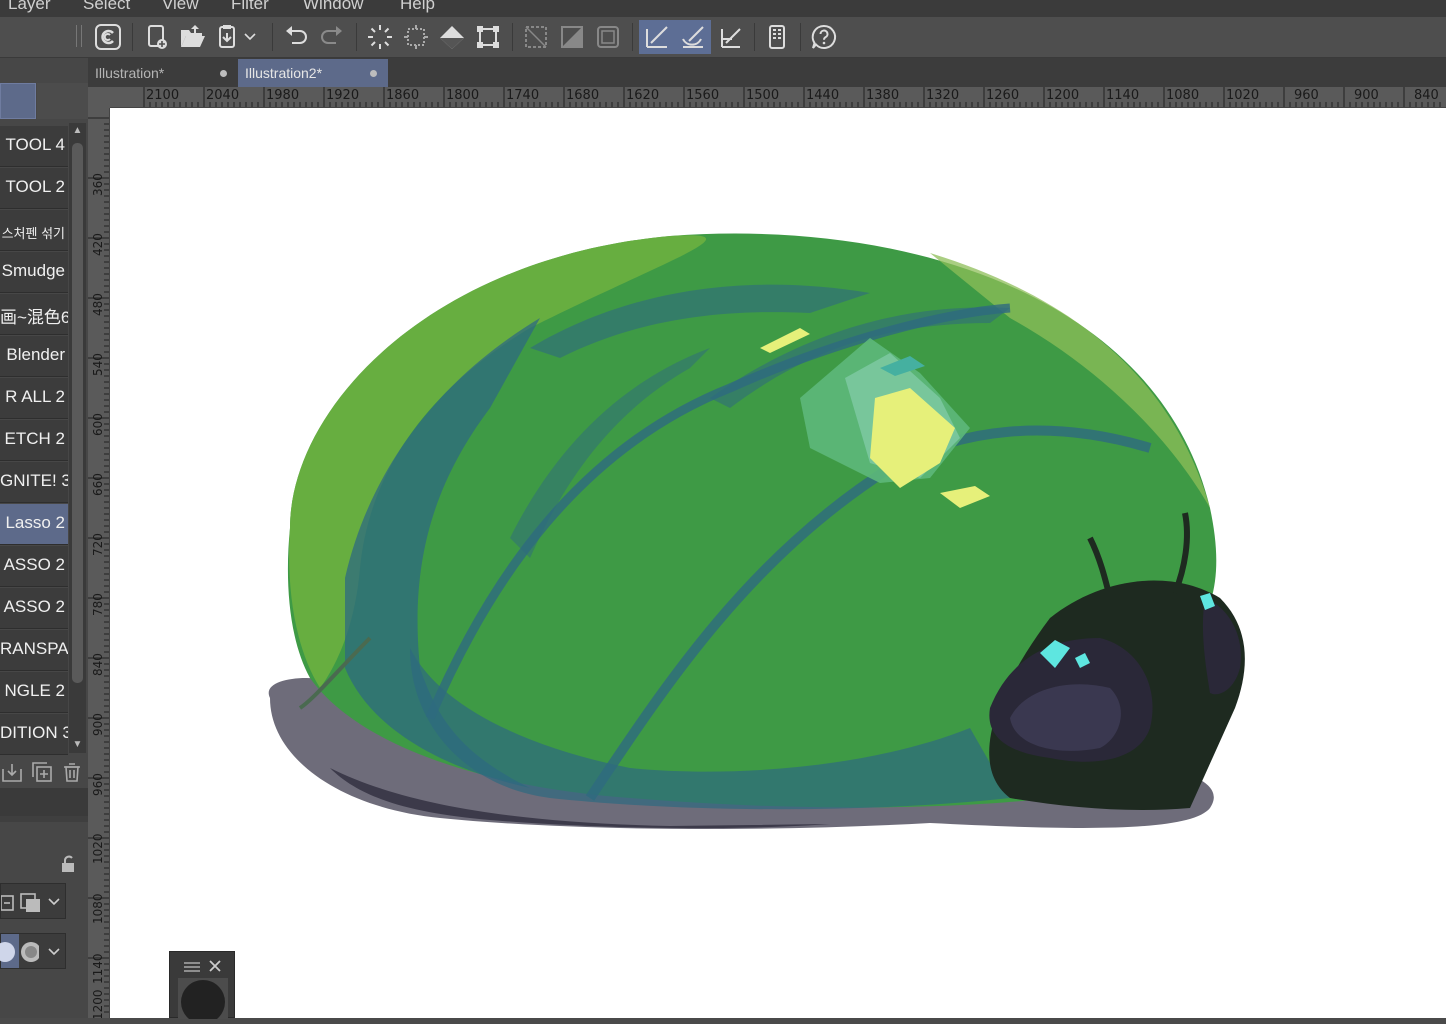 This screenshot has height=1024, width=1446. What do you see at coordinates (250, 37) in the screenshot?
I see `chevron-down-icon` at bounding box center [250, 37].